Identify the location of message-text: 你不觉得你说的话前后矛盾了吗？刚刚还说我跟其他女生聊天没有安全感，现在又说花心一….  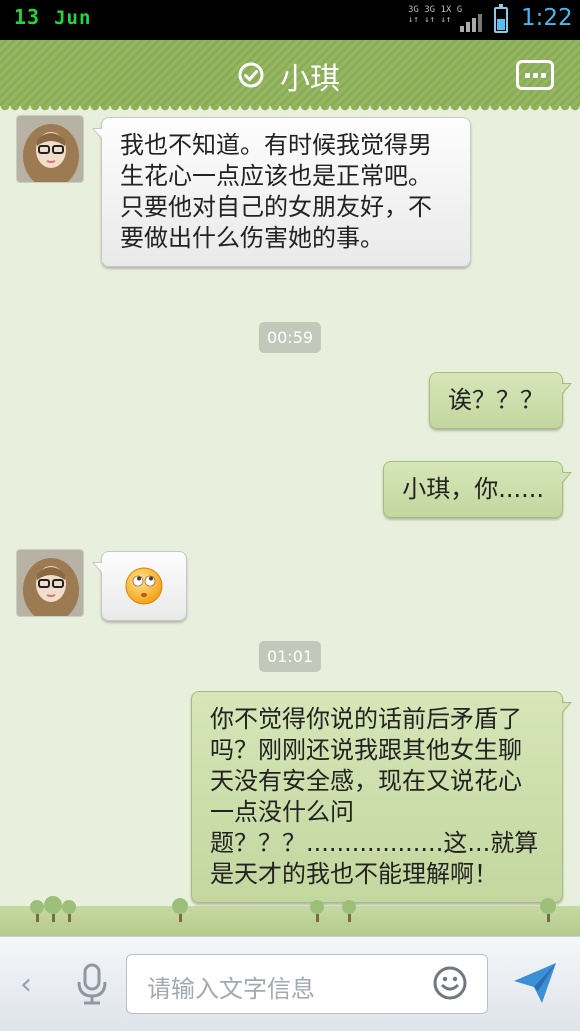
(374, 796).